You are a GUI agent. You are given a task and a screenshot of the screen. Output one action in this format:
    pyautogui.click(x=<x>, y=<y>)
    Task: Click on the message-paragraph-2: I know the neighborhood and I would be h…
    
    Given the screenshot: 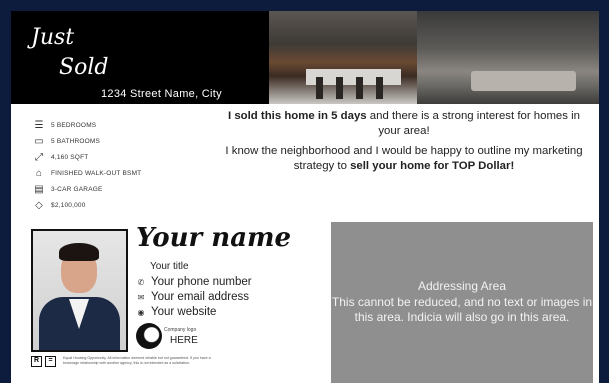 What is the action you would take?
    pyautogui.click(x=404, y=158)
    